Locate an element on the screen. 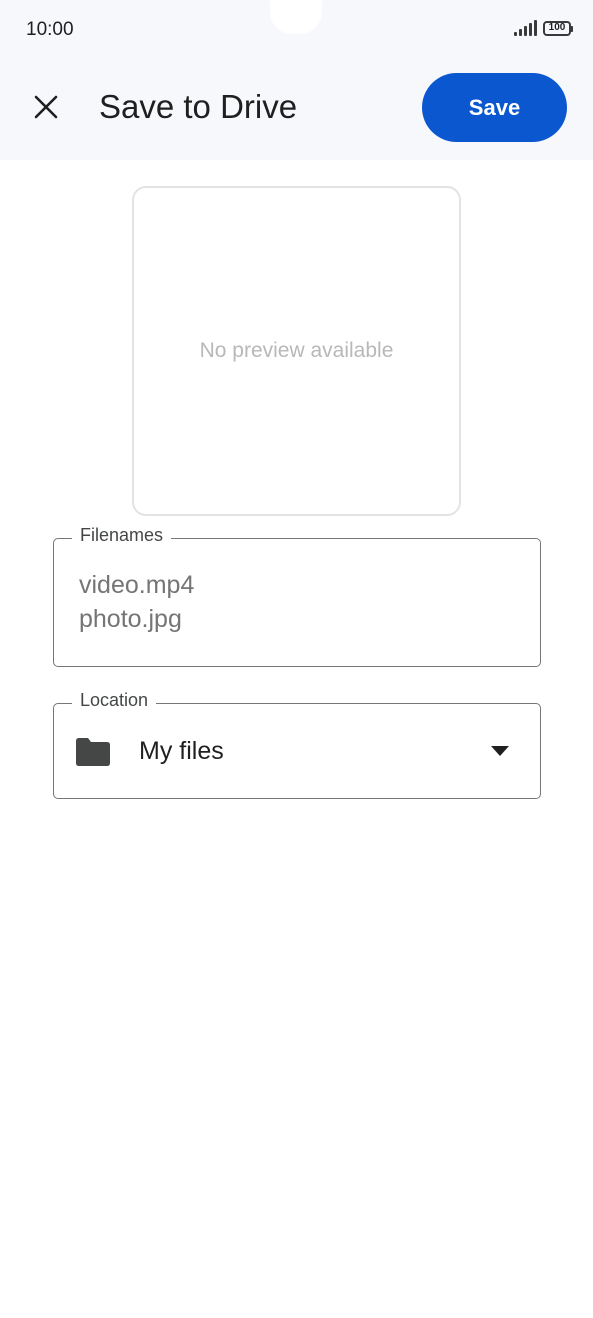 This screenshot has height=1318, width=593. app-bar: Save to Drive Save is located at coordinates (296, 110).